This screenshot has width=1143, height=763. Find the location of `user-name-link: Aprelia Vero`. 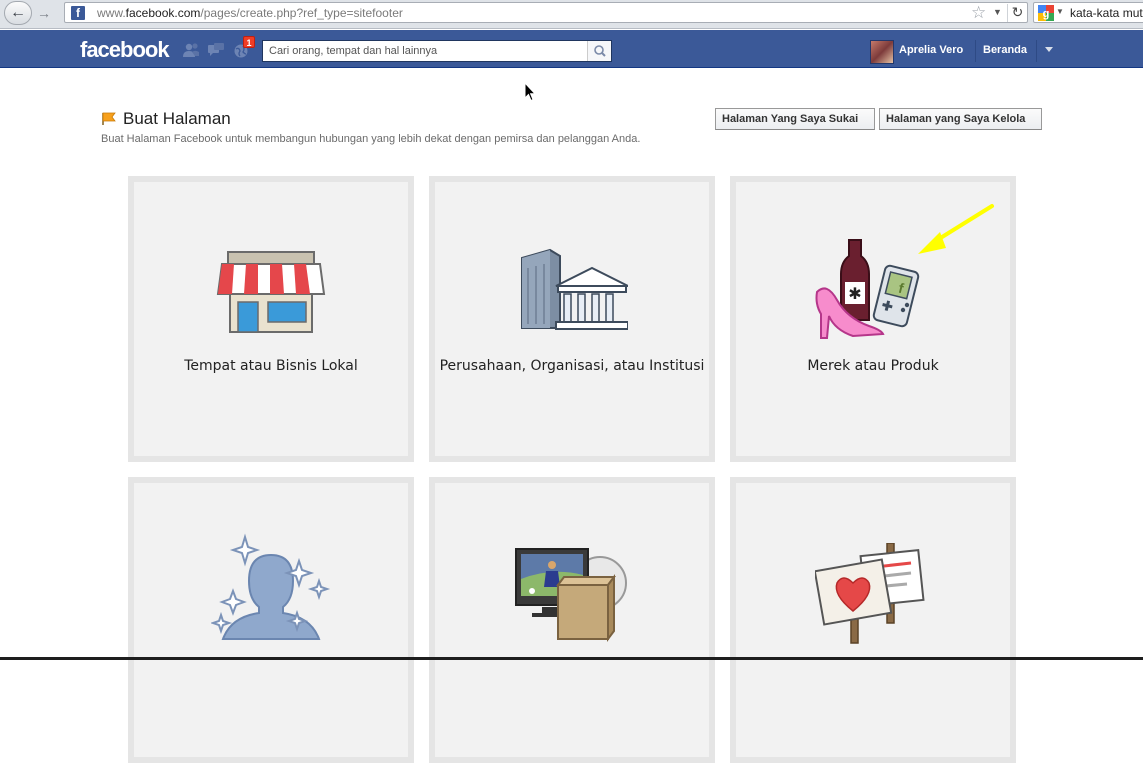

user-name-link: Aprelia Vero is located at coordinates (931, 50).